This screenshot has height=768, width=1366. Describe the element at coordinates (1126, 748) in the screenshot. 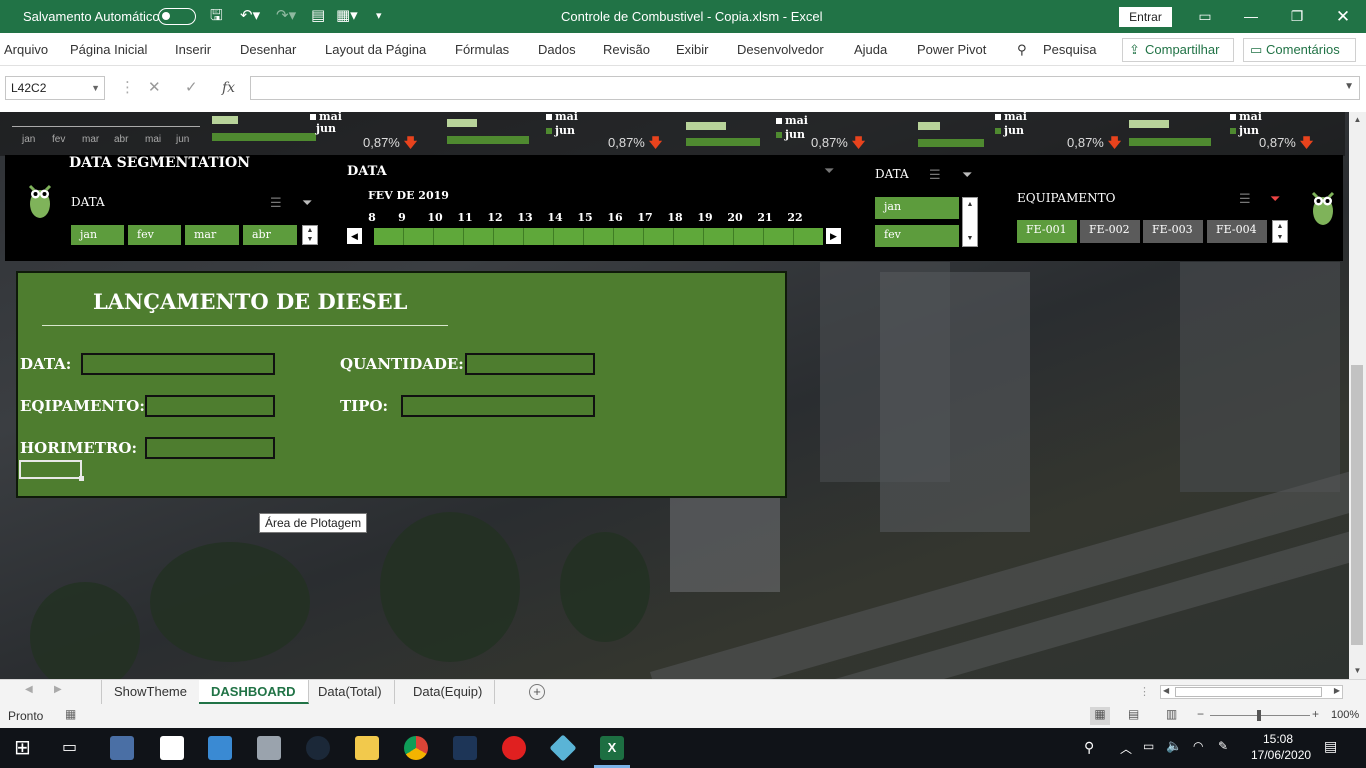

I see `chevron-up-icon: ︿` at that location.